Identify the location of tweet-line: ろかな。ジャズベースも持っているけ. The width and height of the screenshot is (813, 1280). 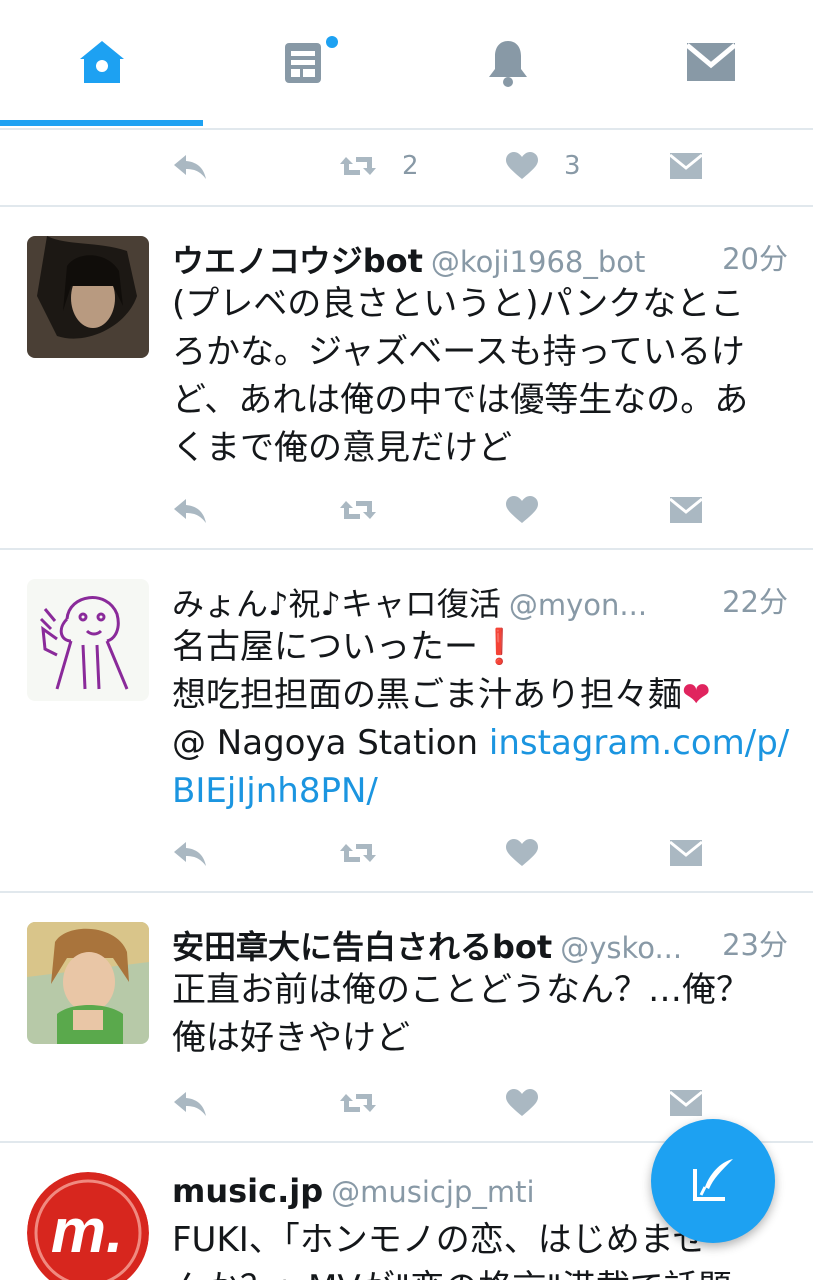
(458, 352).